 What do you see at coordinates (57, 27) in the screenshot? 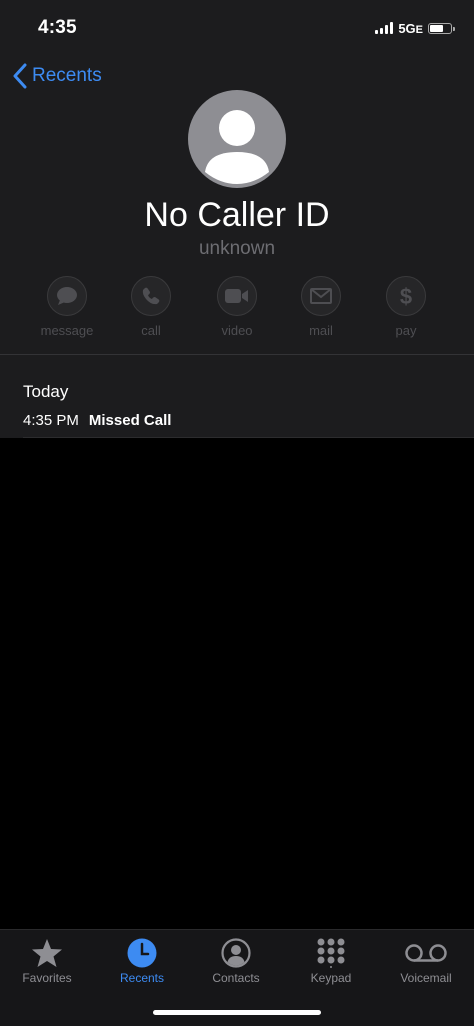
I see `status-time: 4:35` at bounding box center [57, 27].